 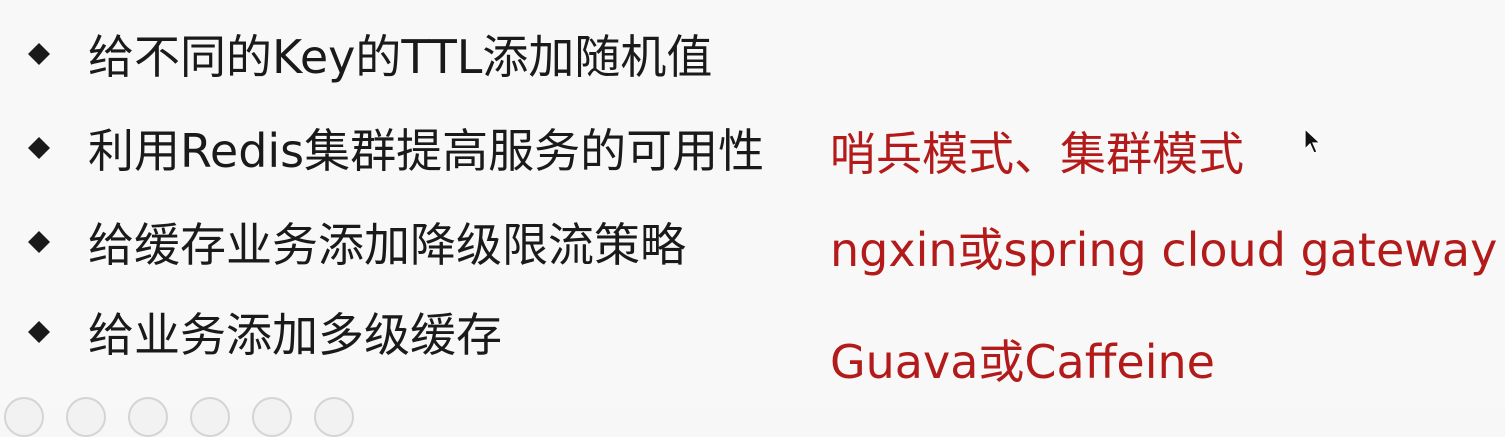 What do you see at coordinates (177, 417) in the screenshot?
I see `presentation-toolbar` at bounding box center [177, 417].